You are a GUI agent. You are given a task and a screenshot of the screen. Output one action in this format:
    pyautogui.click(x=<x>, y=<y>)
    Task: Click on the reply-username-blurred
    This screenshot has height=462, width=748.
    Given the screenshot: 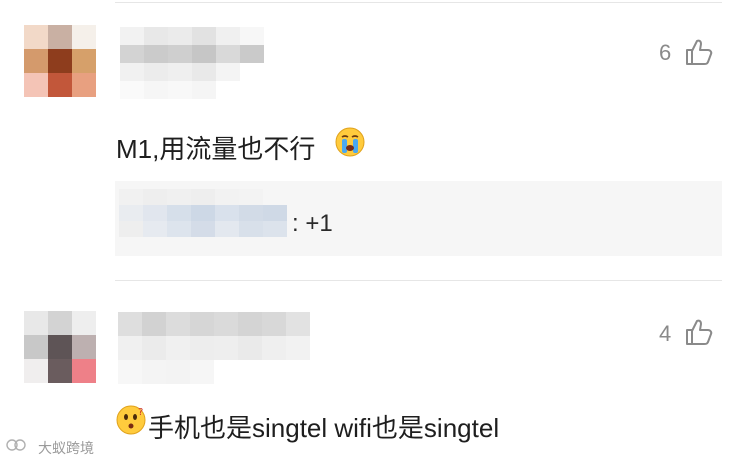 What is the action you would take?
    pyautogui.click(x=203, y=213)
    